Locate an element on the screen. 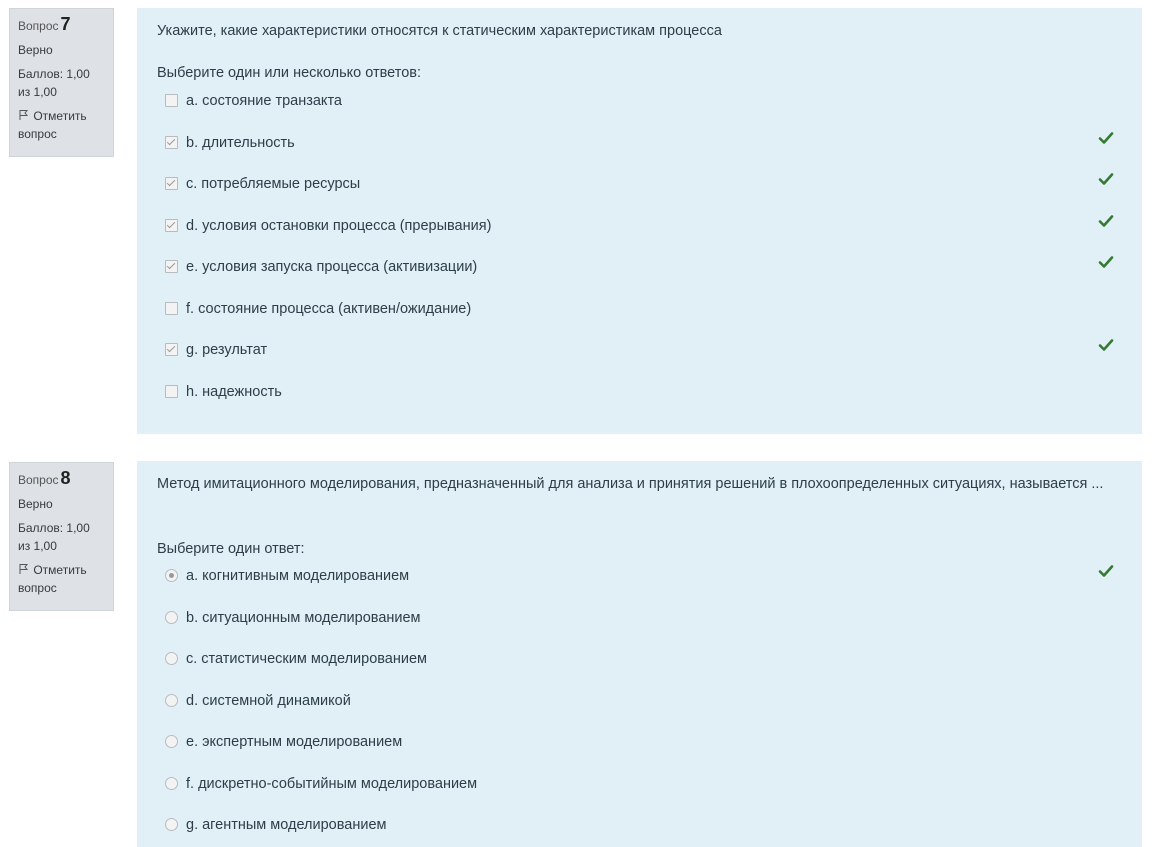 The width and height of the screenshot is (1156, 847). answer-label: b. ситуационным моделированием is located at coordinates (303, 617).